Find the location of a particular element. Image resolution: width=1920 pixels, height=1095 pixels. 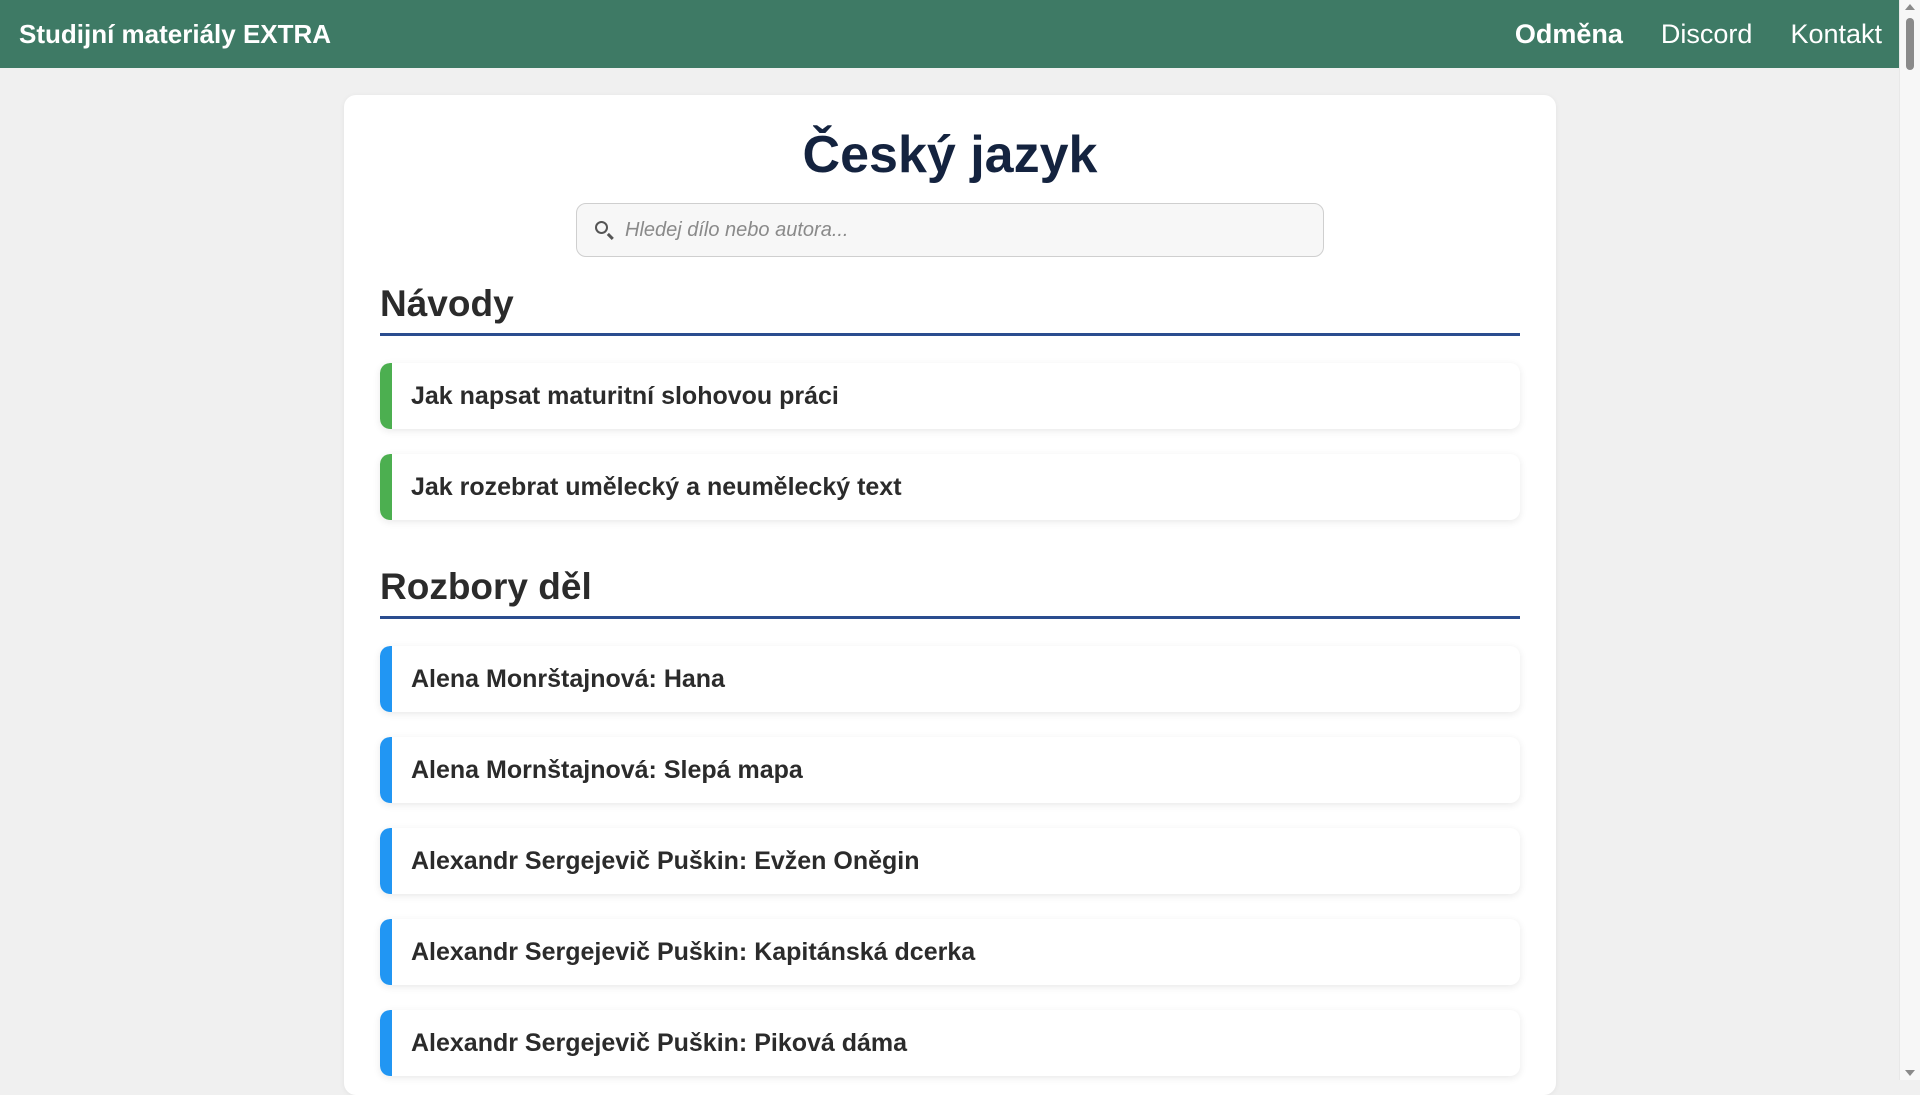

search-input is located at coordinates (965, 230).